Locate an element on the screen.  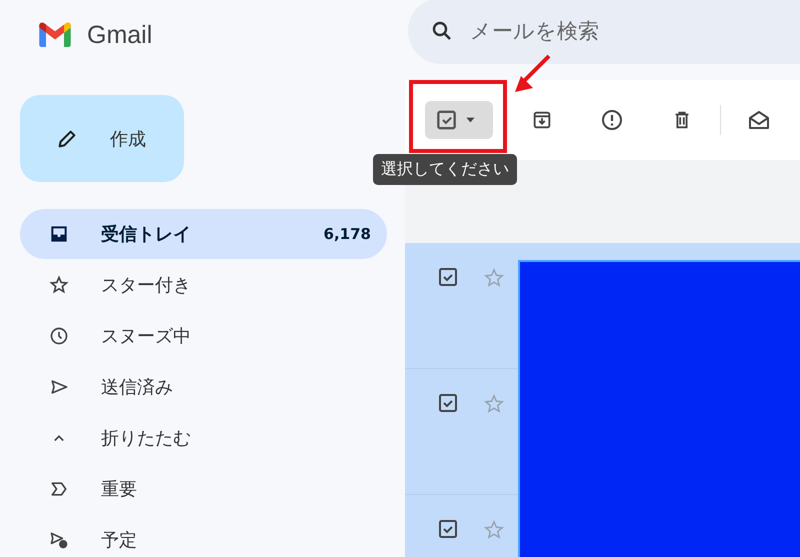
nav-item: 重要 is located at coordinates (203, 489).